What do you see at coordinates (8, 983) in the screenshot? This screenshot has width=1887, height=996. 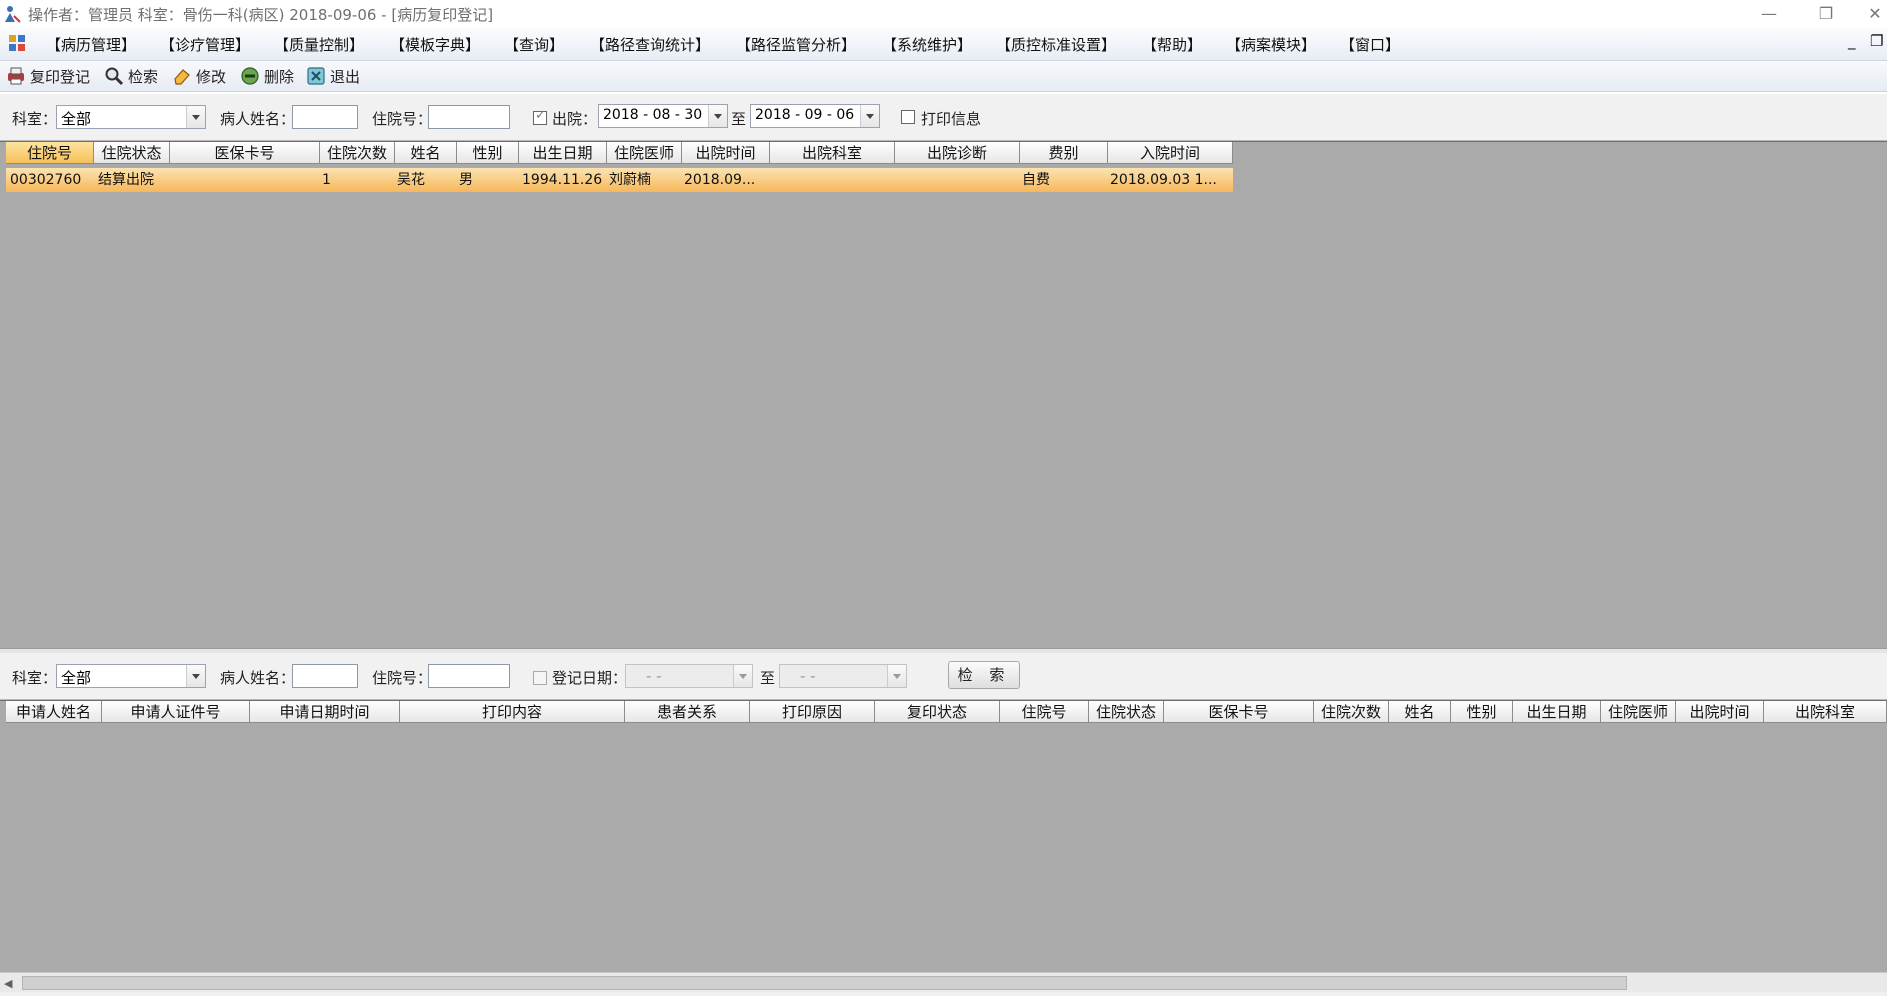 I see `scroll-left-icon: ◀` at bounding box center [8, 983].